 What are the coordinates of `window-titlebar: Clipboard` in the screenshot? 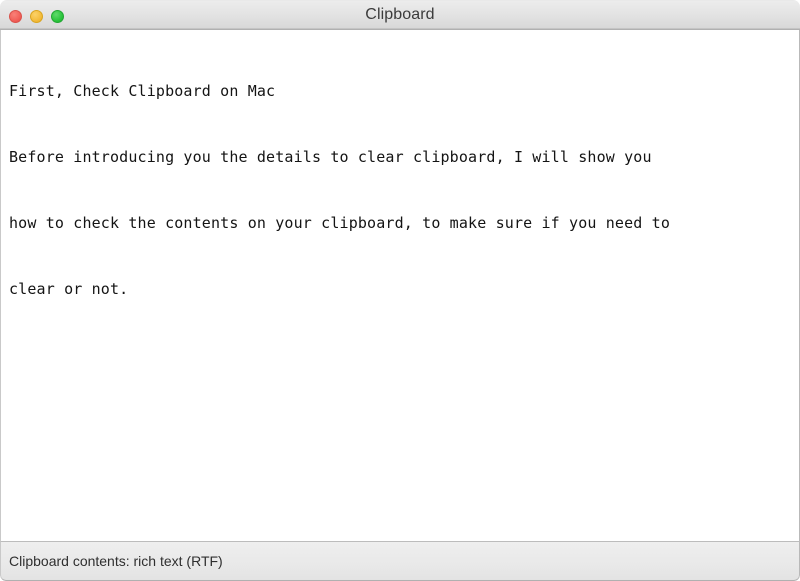 It's located at (400, 15).